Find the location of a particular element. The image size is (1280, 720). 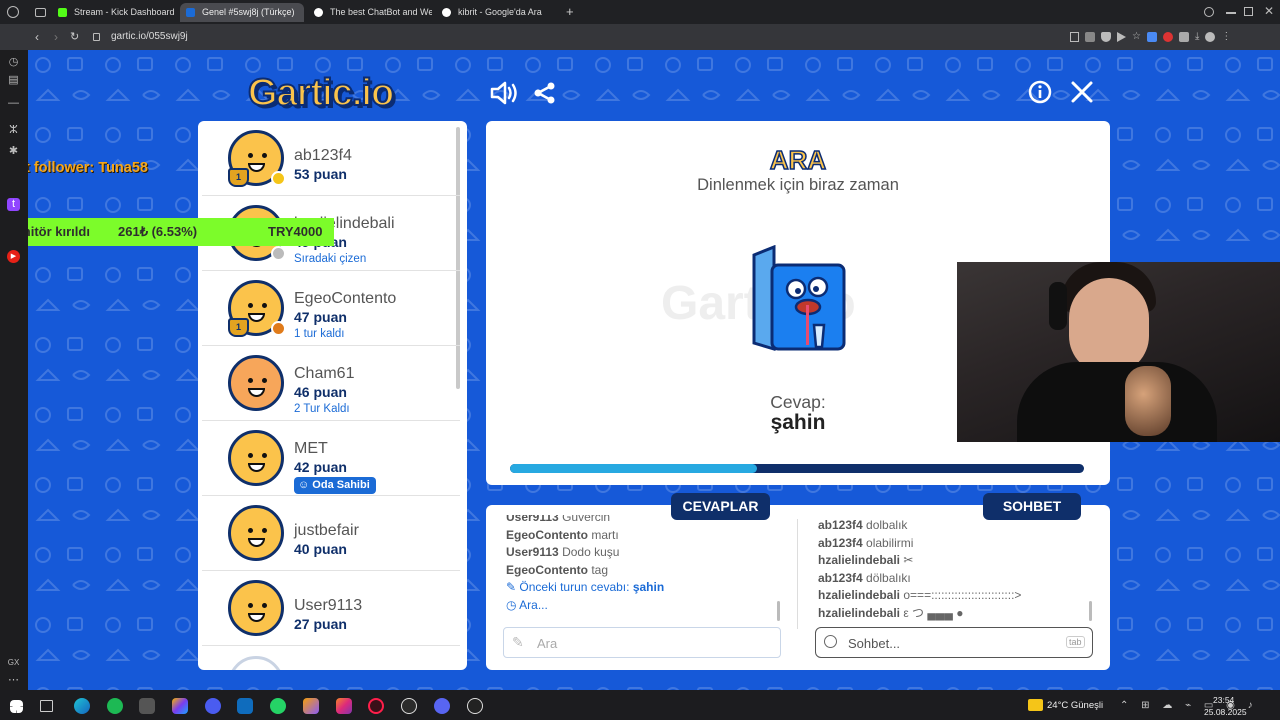

goal-target: TRY4000 is located at coordinates (295, 231).